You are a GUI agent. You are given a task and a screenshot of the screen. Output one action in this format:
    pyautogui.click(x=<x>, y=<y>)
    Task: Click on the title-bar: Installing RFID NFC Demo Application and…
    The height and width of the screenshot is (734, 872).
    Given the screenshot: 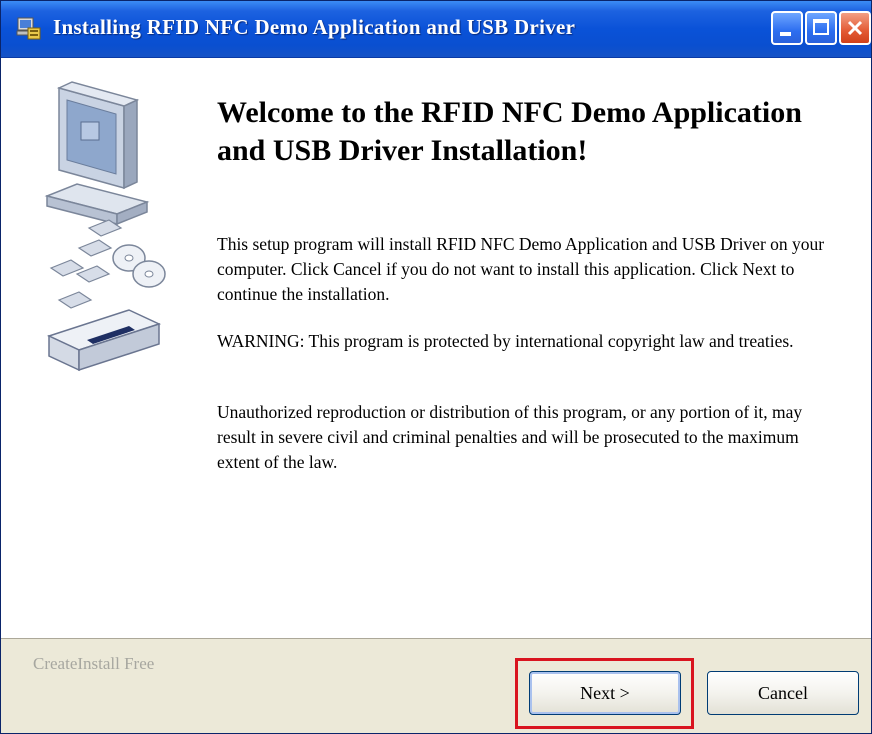 What is the action you would take?
    pyautogui.click(x=436, y=29)
    